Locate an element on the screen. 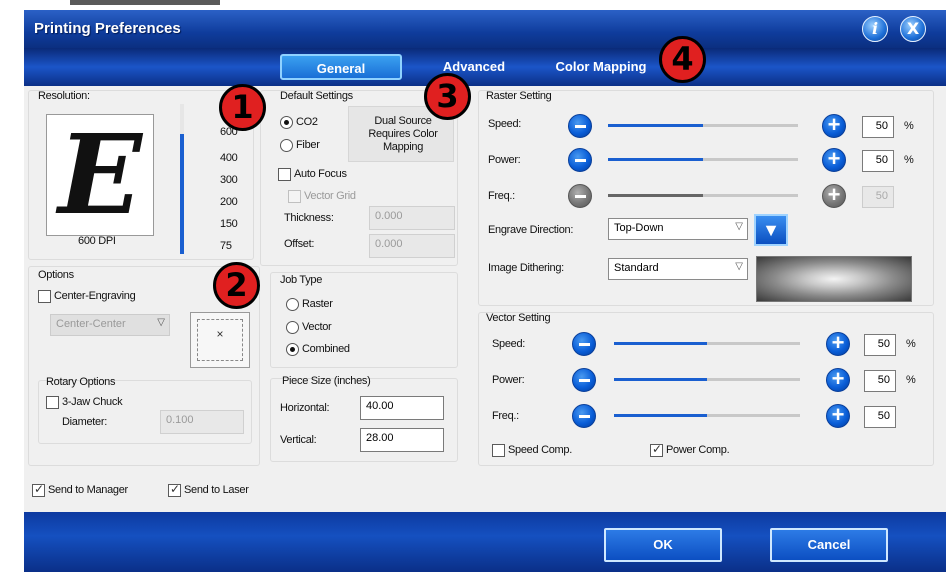 The image size is (946, 572). vector-speed-minus-icon is located at coordinates (584, 344).